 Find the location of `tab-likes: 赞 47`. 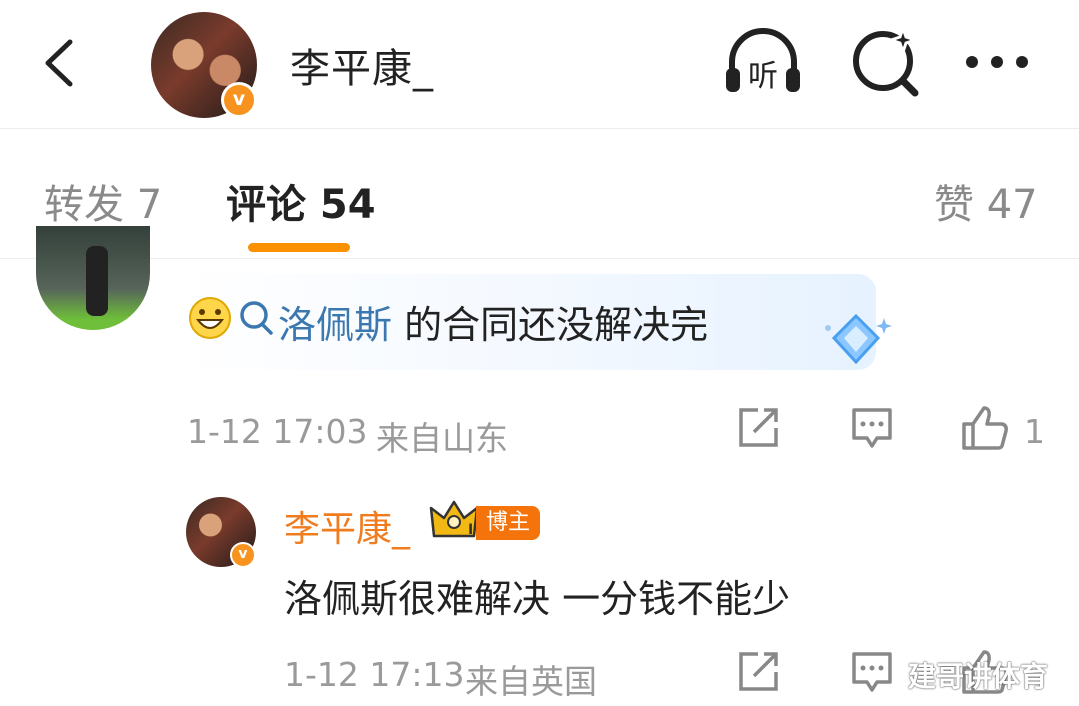

tab-likes: 赞 47 is located at coordinates (986, 201).